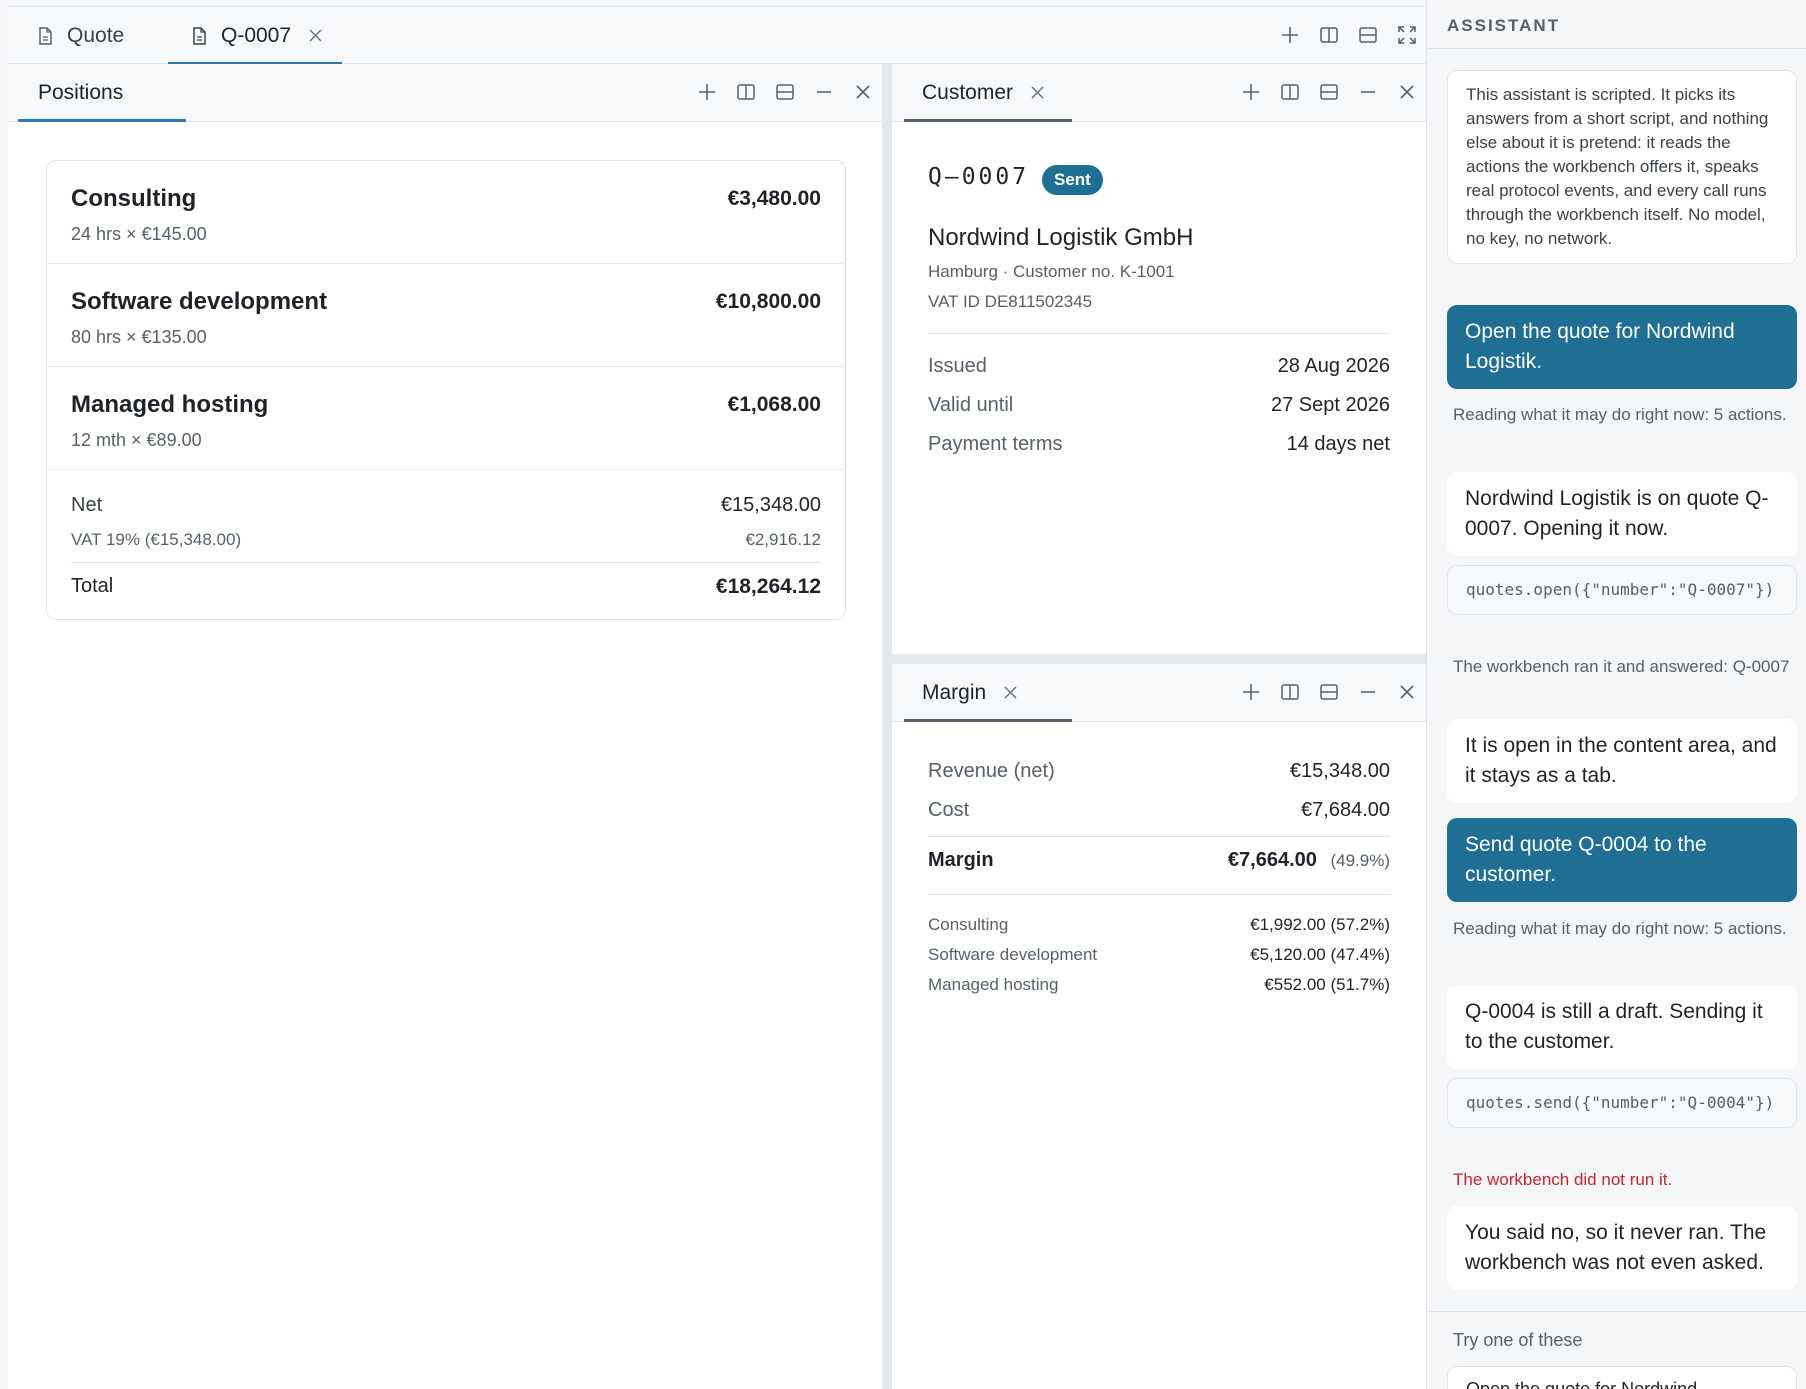  I want to click on position-name: Consulting, so click(134, 198).